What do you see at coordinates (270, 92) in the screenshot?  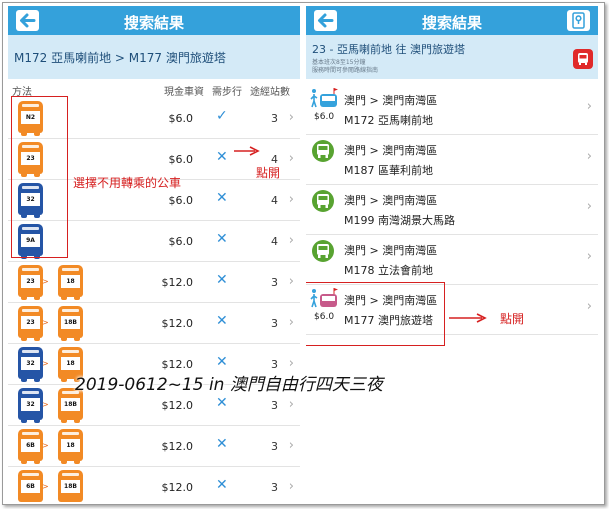 I see `column-header-stops: 途經站數` at bounding box center [270, 92].